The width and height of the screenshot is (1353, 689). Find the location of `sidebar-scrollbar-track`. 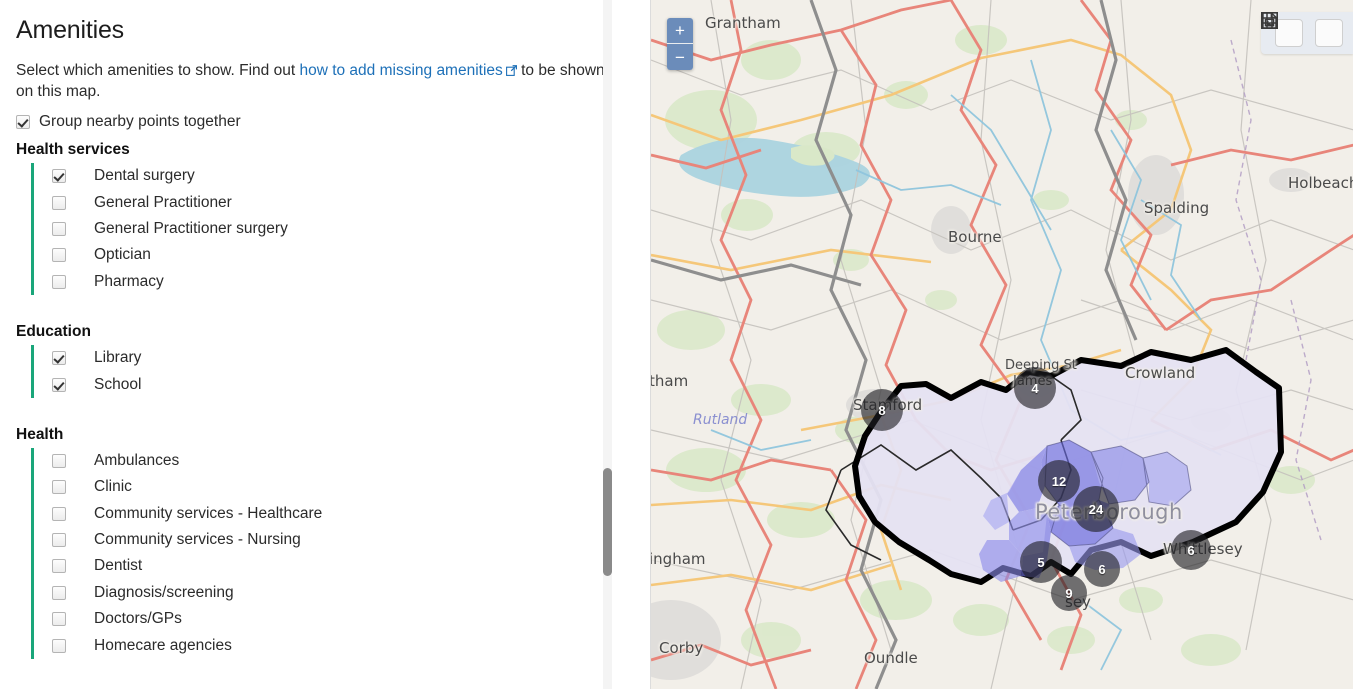

sidebar-scrollbar-track is located at coordinates (607, 344).